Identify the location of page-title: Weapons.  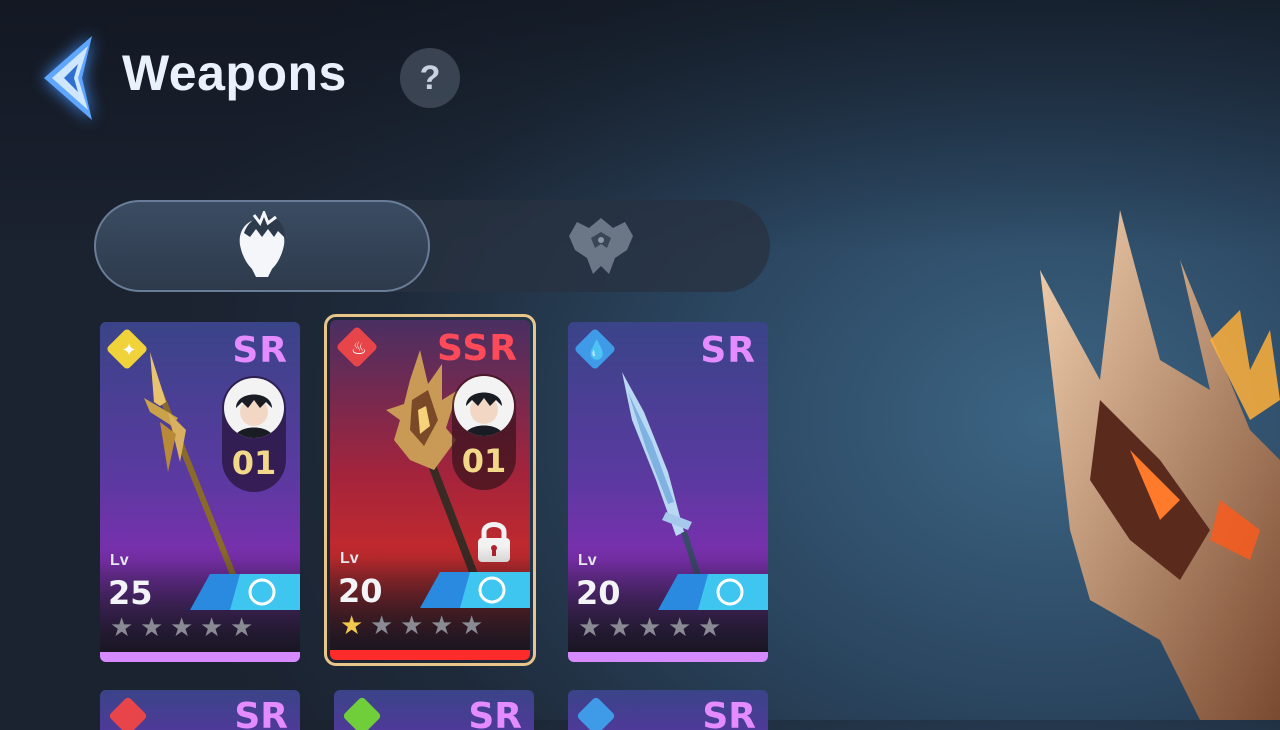
(234, 73).